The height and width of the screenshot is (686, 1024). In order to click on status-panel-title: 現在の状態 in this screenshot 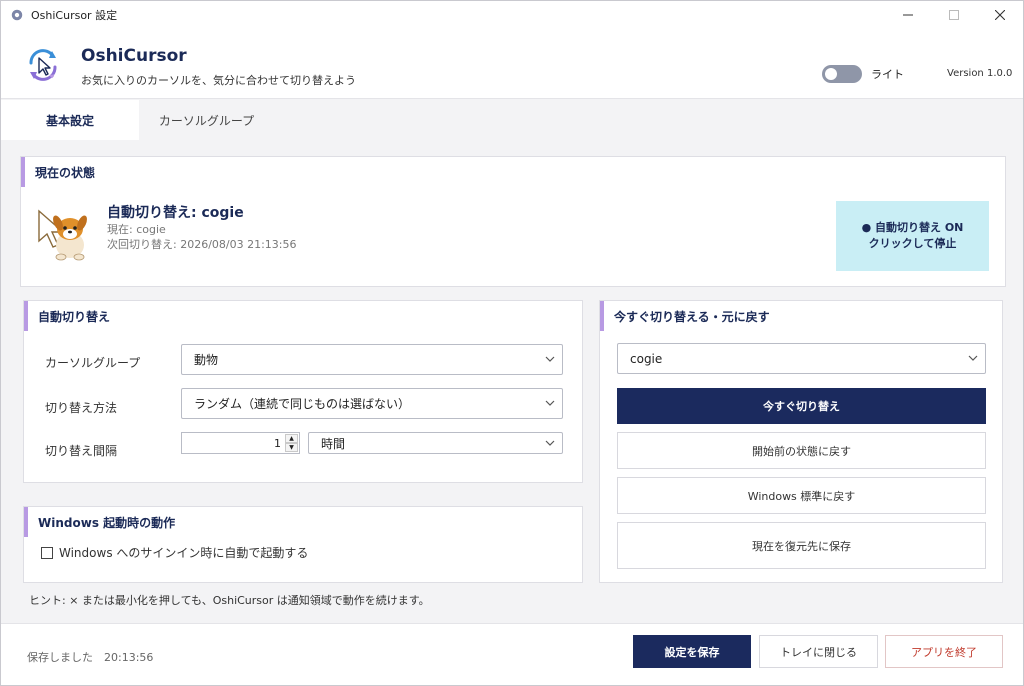, I will do `click(58, 172)`.